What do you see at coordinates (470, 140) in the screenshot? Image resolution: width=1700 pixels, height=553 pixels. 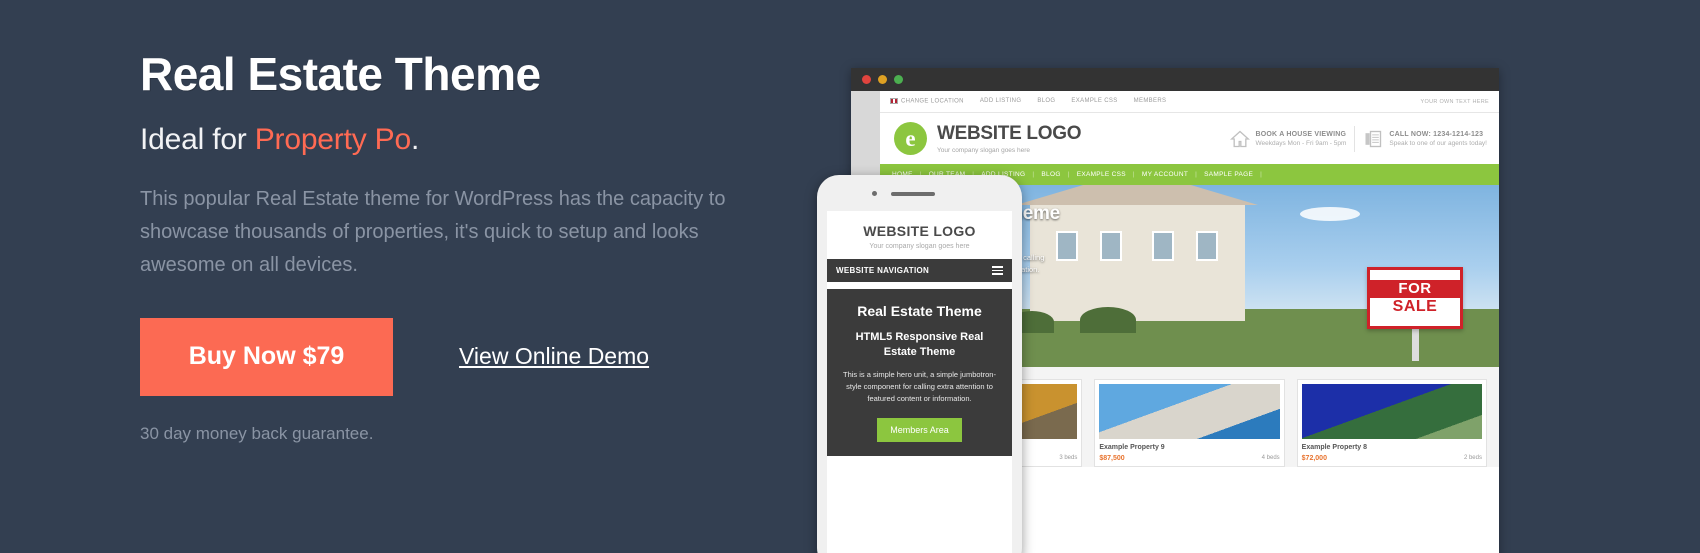 I see `hero-subheadline: Ideal for Property Po.` at bounding box center [470, 140].